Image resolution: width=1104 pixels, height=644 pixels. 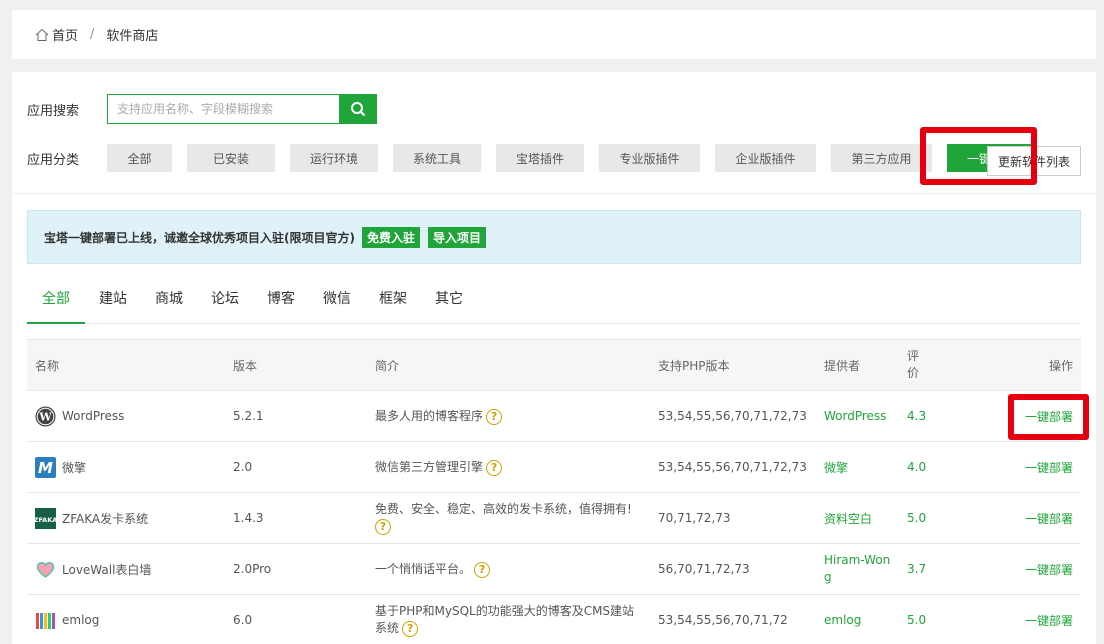 I want to click on update-software-list-button: 更新软件列表, so click(x=1034, y=161).